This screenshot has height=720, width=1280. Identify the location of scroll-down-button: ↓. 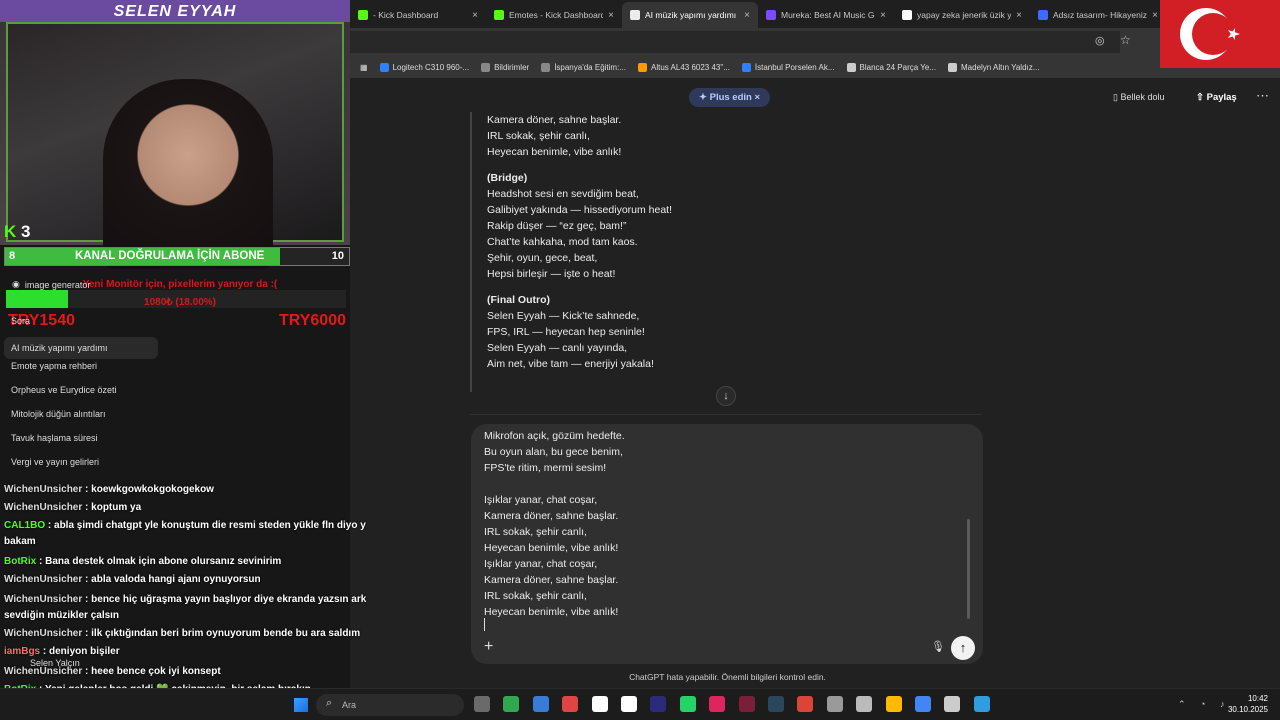
(726, 396).